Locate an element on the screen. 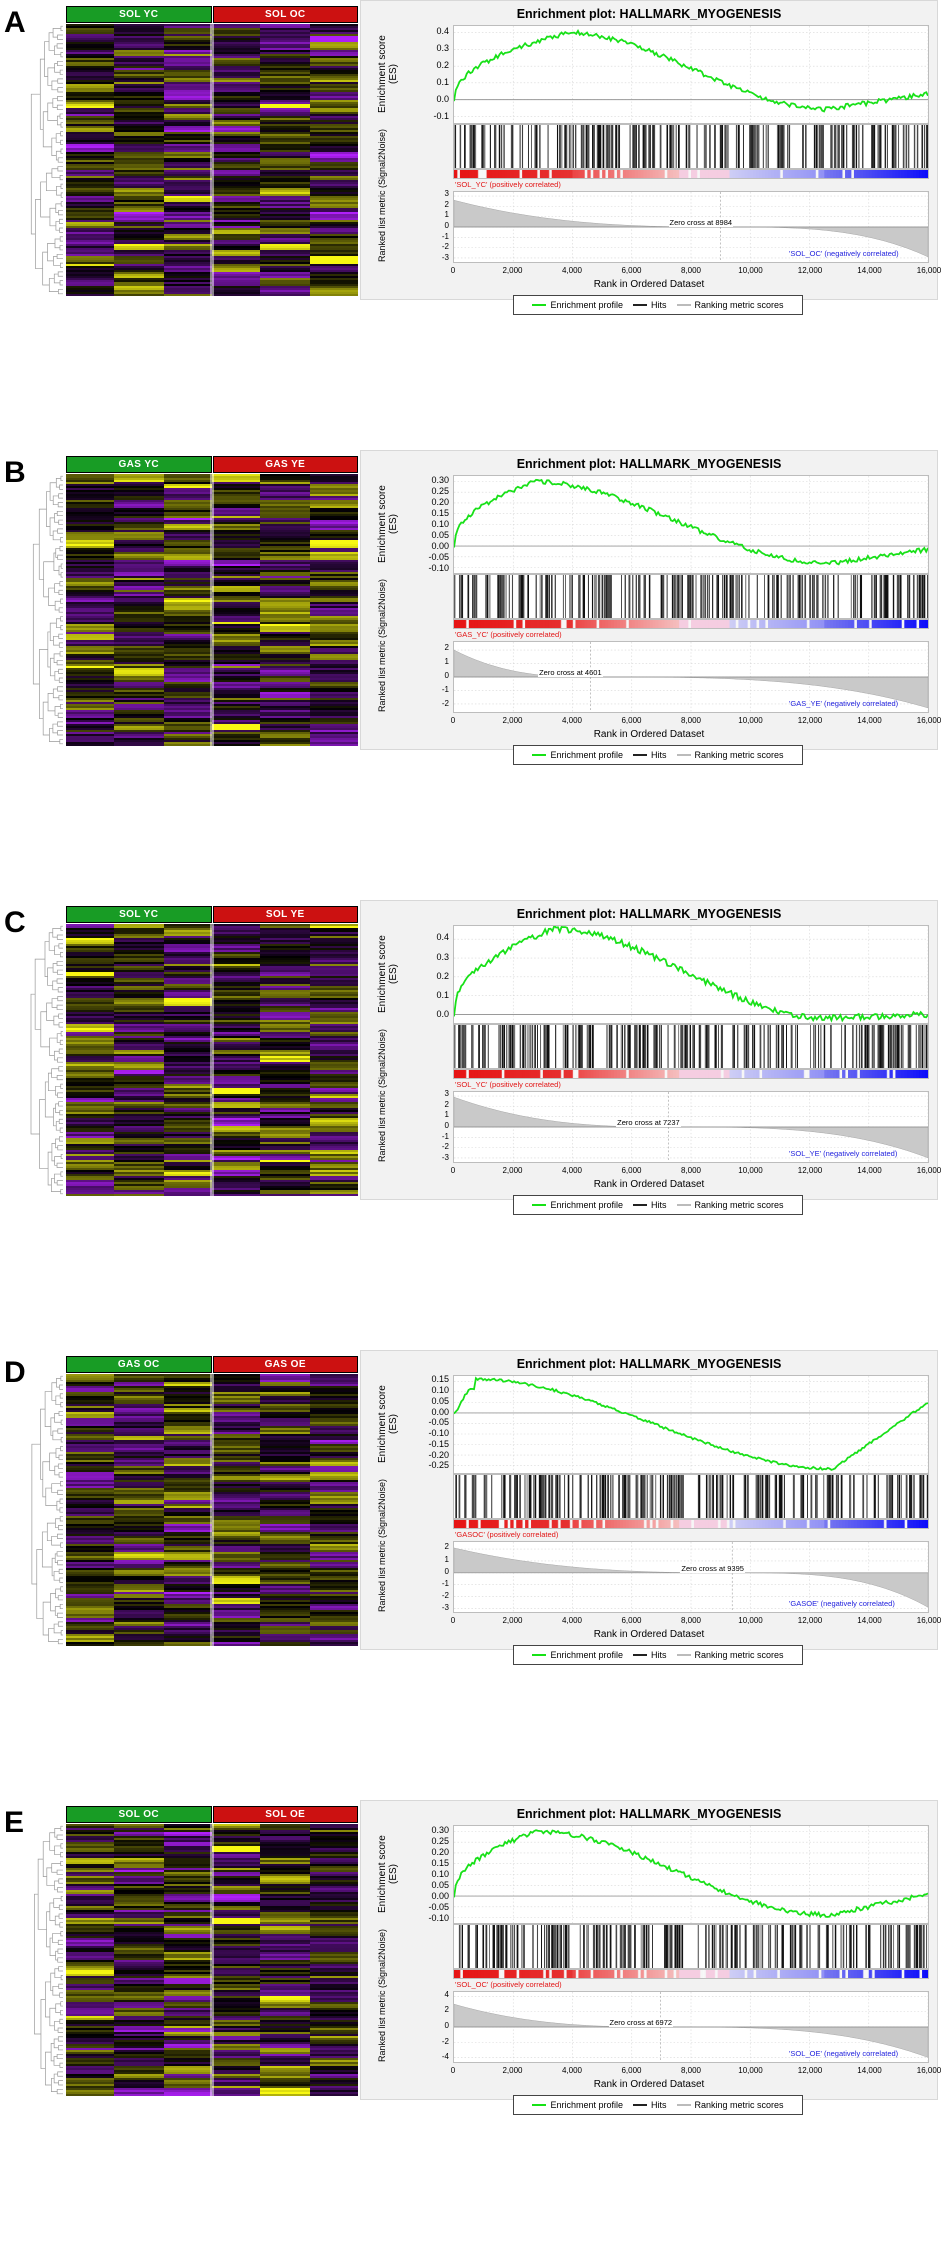  heatmap-canvas is located at coordinates (212, 1510).